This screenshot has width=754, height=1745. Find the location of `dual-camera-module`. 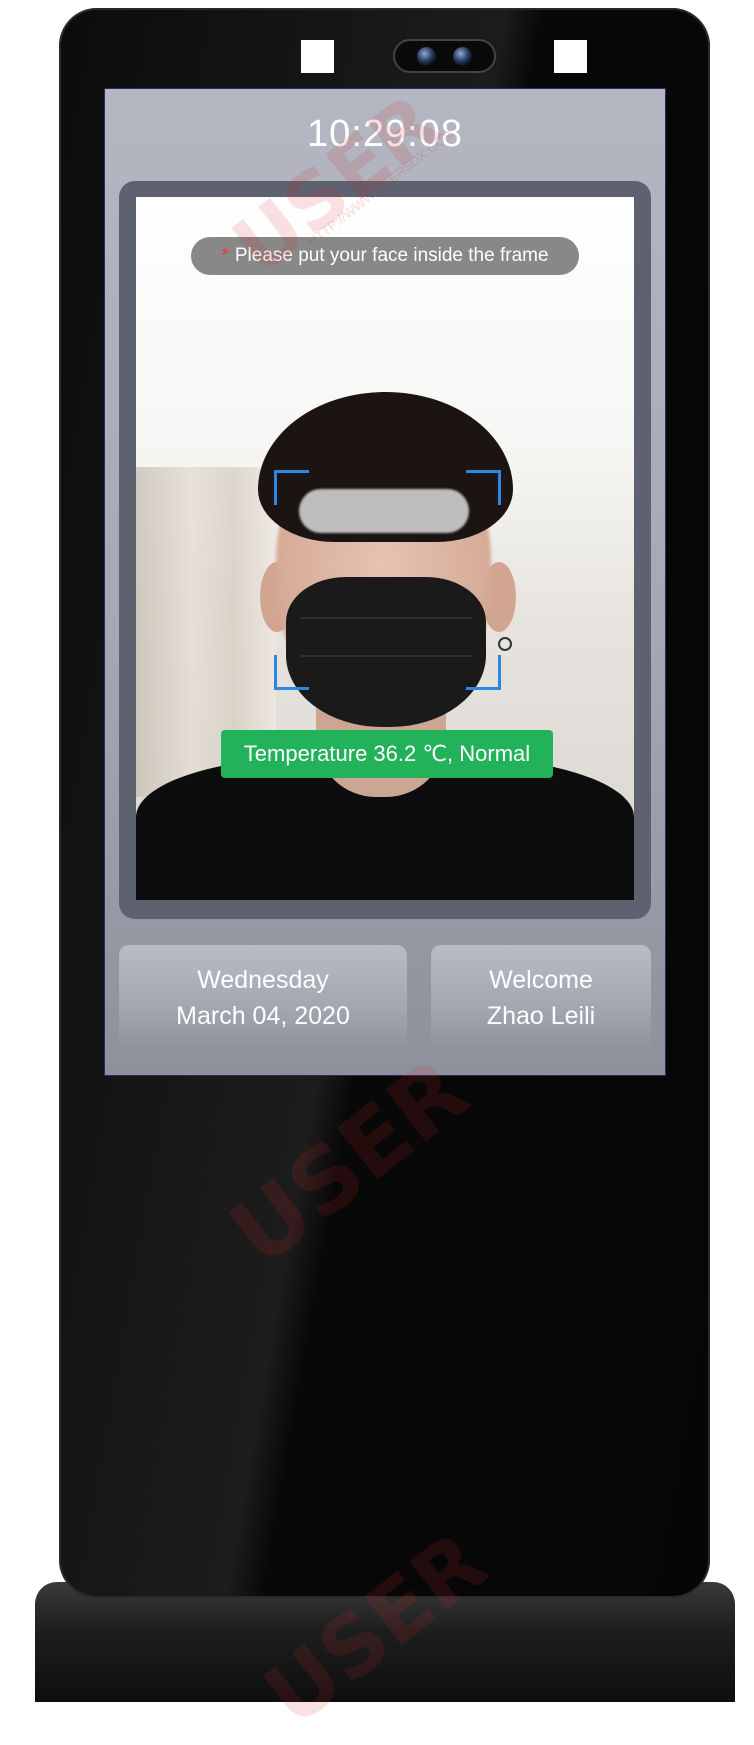

dual-camera-module is located at coordinates (444, 56).